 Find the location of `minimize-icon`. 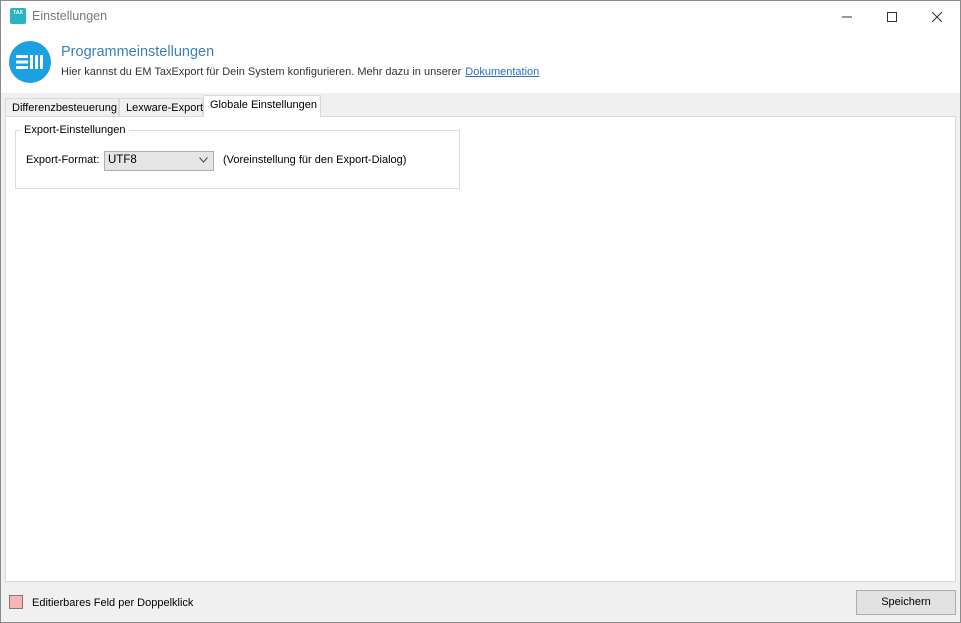

minimize-icon is located at coordinates (847, 16).